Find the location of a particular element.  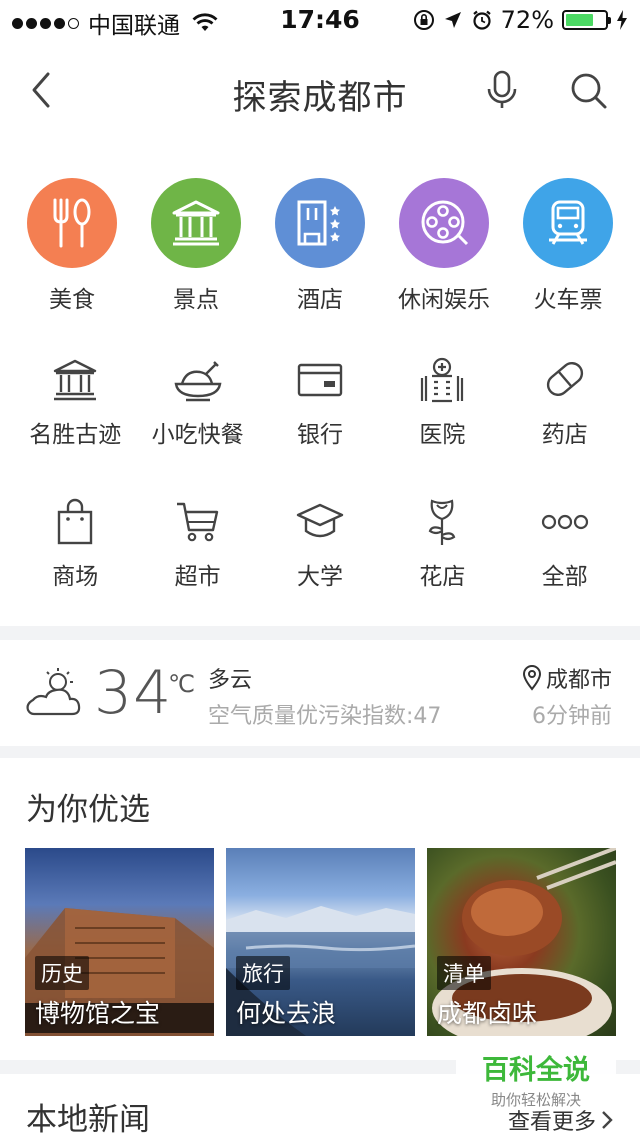

temperature-unit: ℃ is located at coordinates (181, 684).